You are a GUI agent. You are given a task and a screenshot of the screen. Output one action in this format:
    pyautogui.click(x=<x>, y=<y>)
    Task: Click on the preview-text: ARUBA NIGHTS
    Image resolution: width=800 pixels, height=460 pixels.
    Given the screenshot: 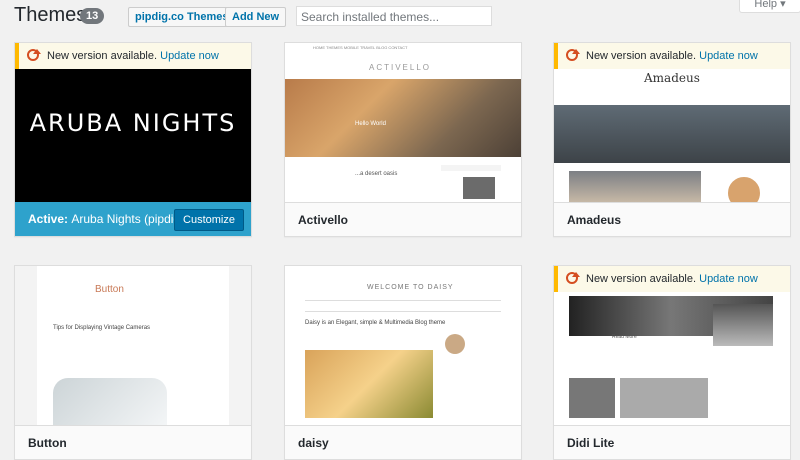 What is the action you would take?
    pyautogui.click(x=133, y=122)
    